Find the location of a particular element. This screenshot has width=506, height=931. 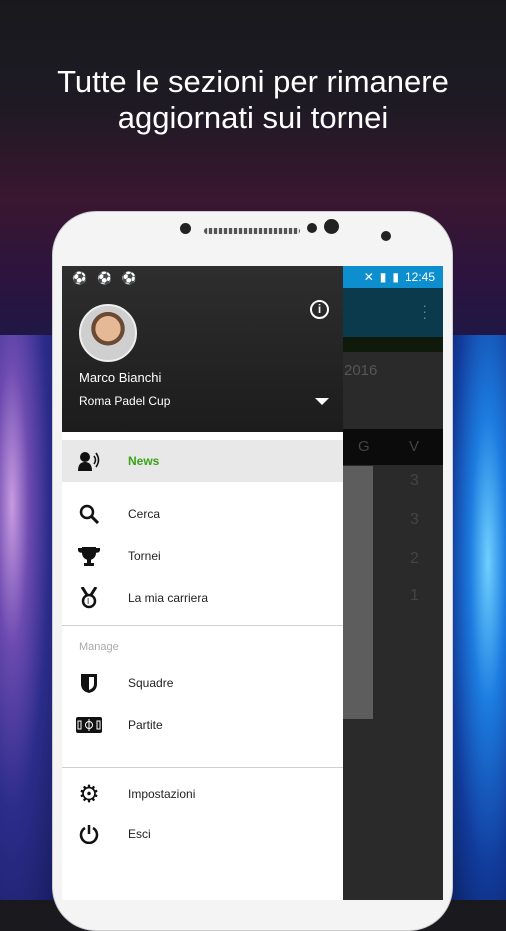

drawer-item-news: News is located at coordinates (202, 461).